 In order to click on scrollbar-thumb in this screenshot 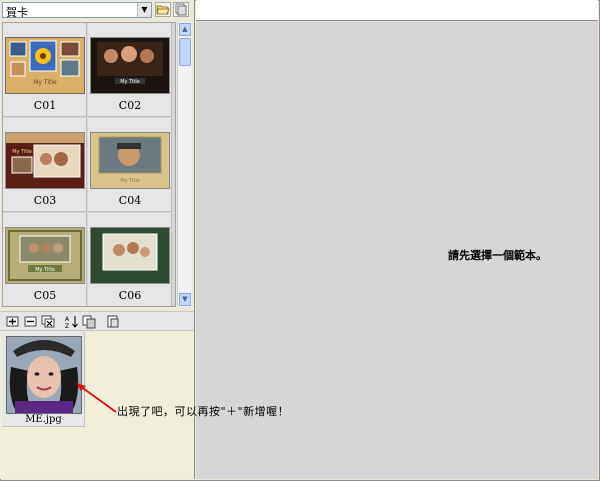, I will do `click(185, 52)`.